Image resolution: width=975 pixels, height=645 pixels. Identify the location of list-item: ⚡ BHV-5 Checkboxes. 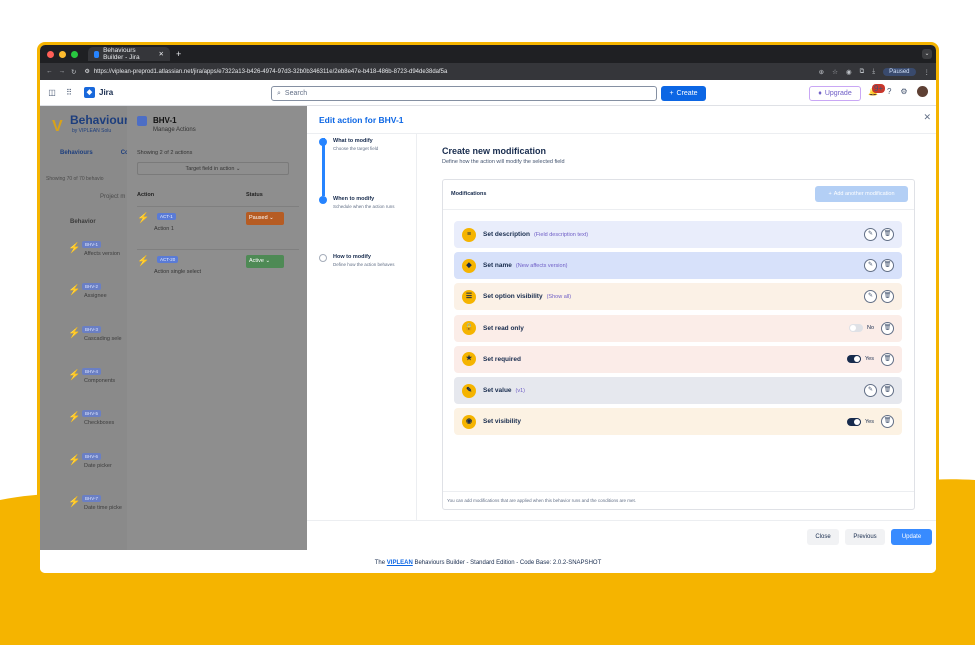
(91, 418).